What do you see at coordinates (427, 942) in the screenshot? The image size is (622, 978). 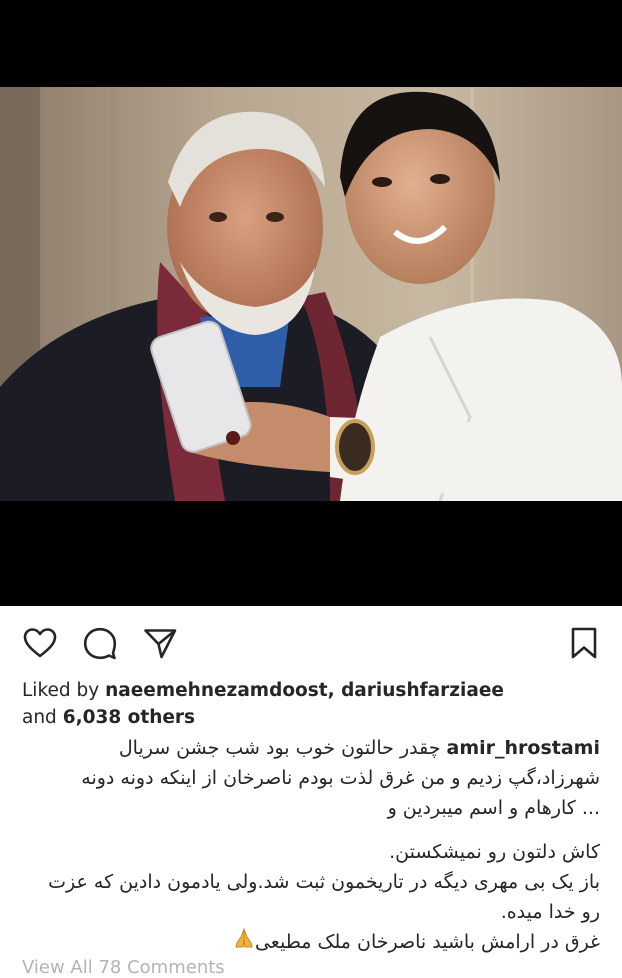 I see `caption-text-last: غرق در ارامش باشید ناصرخان ملک مطیعی` at bounding box center [427, 942].